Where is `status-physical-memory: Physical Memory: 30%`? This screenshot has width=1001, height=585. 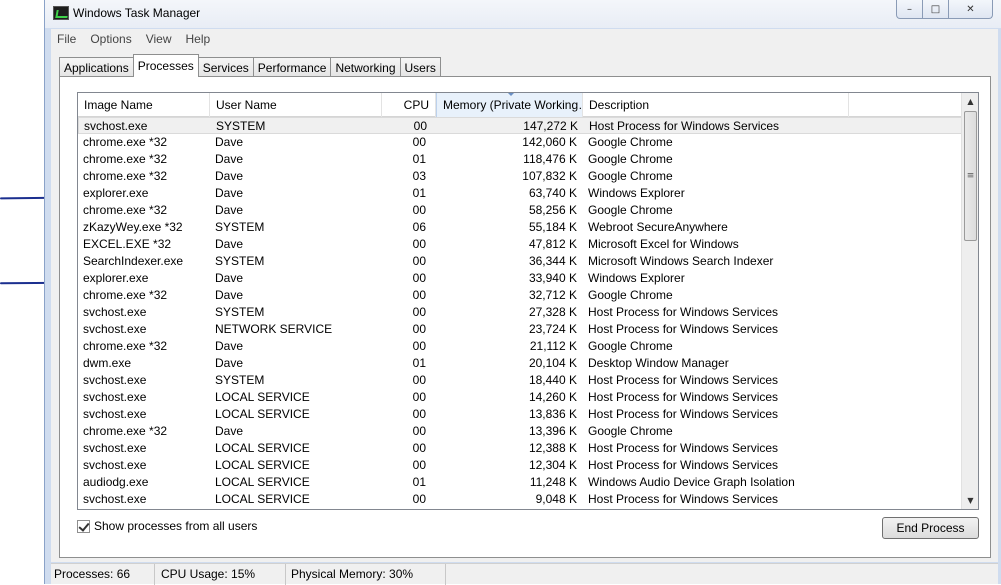 status-physical-memory: Physical Memory: 30% is located at coordinates (366, 574).